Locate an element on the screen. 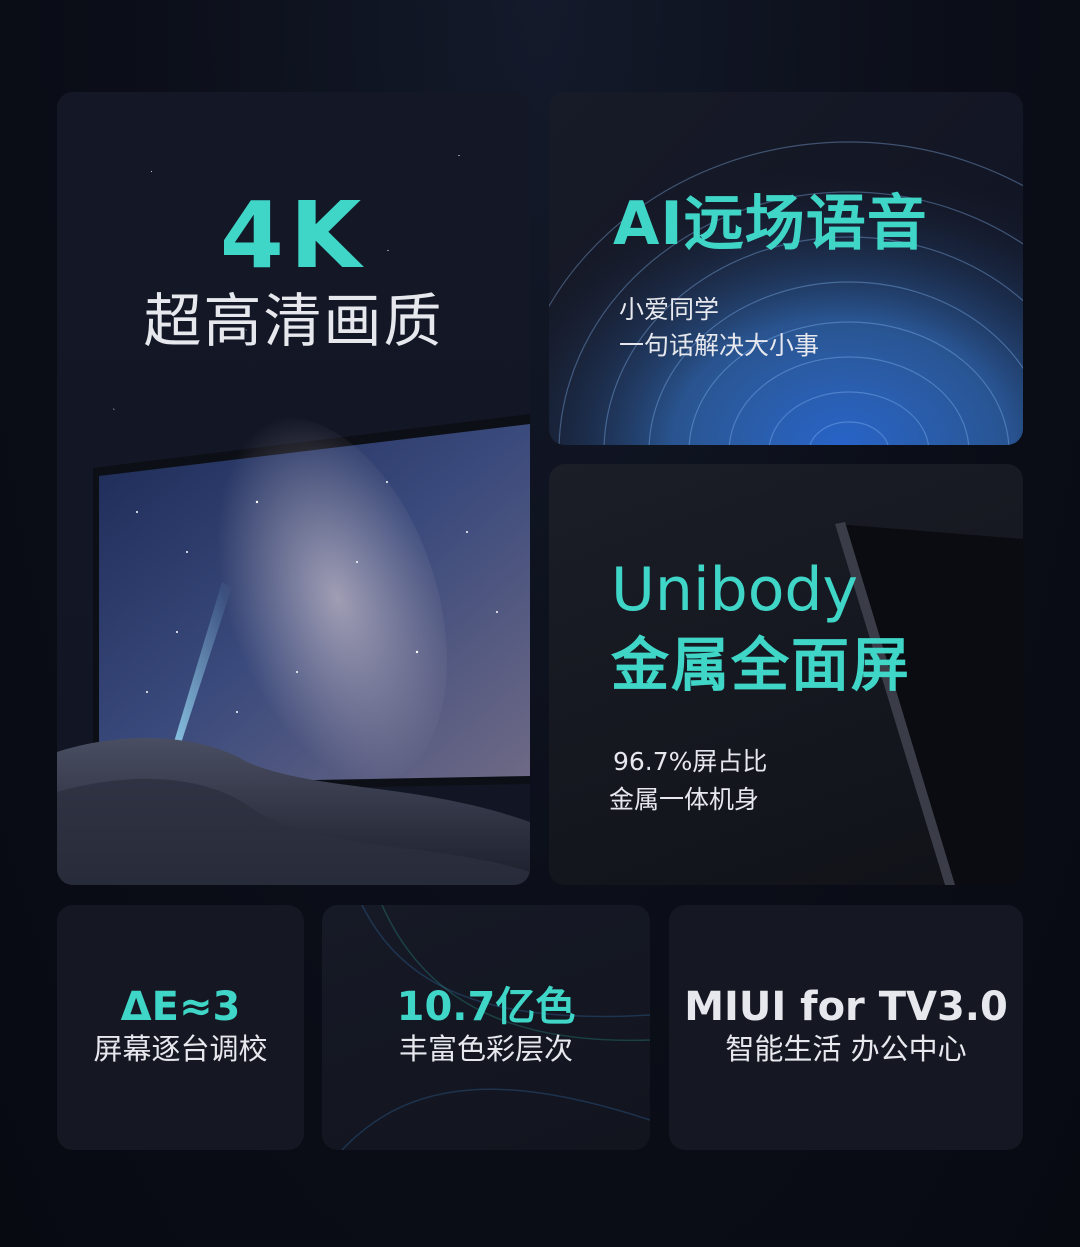 This screenshot has height=1247, width=1080. card-ai-line: 小爱同学 is located at coordinates (669, 309).